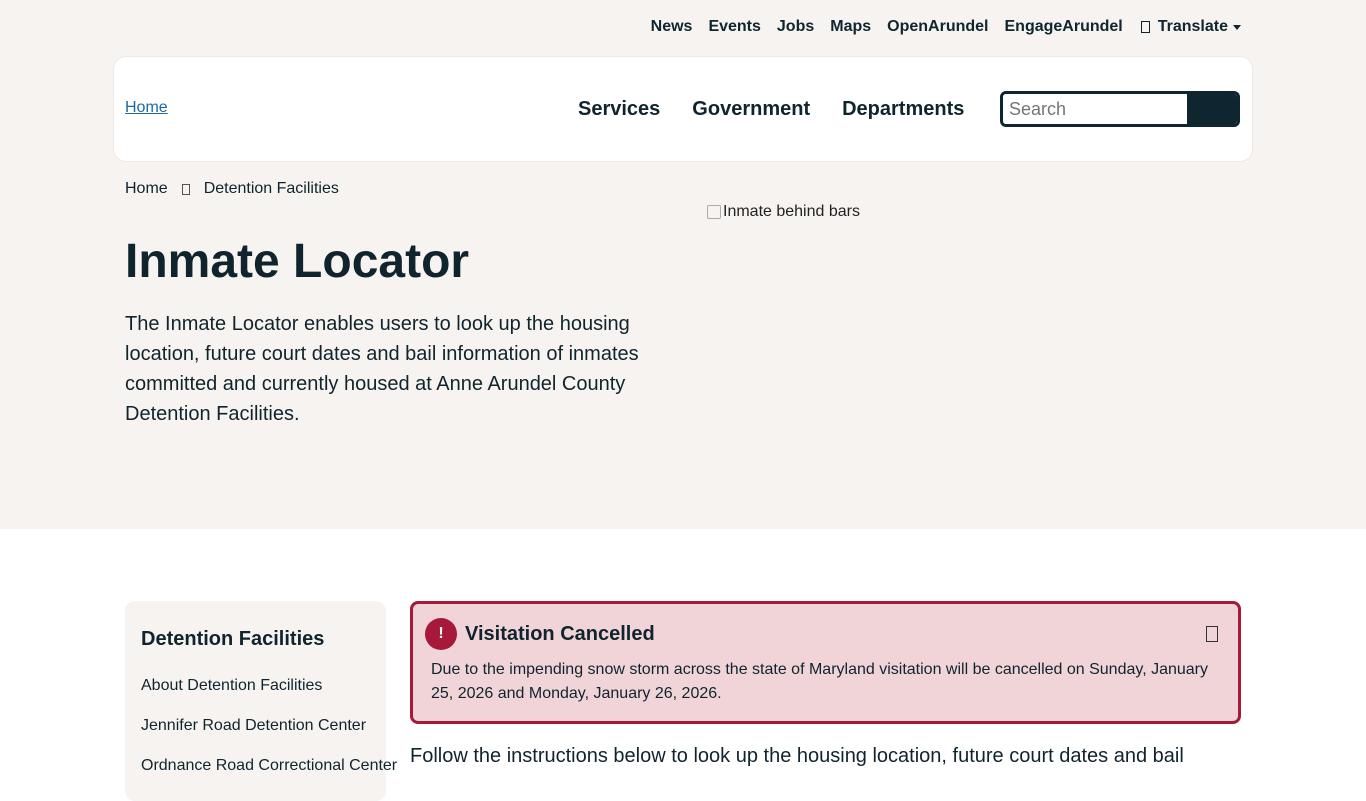 The height and width of the screenshot is (801, 1366). What do you see at coordinates (734, 27) in the screenshot?
I see `utility-link-events: Events` at bounding box center [734, 27].